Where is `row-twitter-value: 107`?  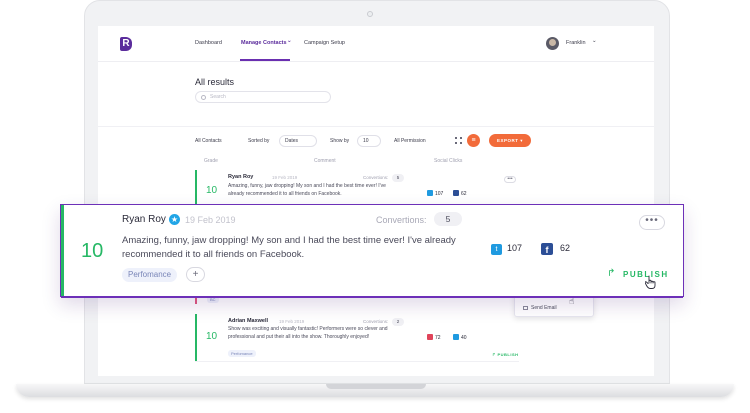
row-twitter-value: 107 is located at coordinates (439, 194).